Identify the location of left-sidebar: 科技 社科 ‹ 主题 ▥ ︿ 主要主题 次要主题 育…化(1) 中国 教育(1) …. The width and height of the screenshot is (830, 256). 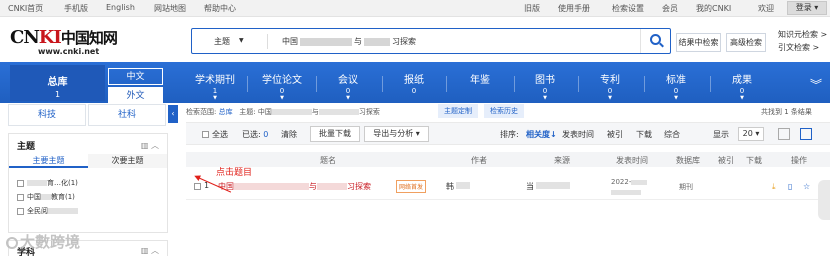
(89, 179).